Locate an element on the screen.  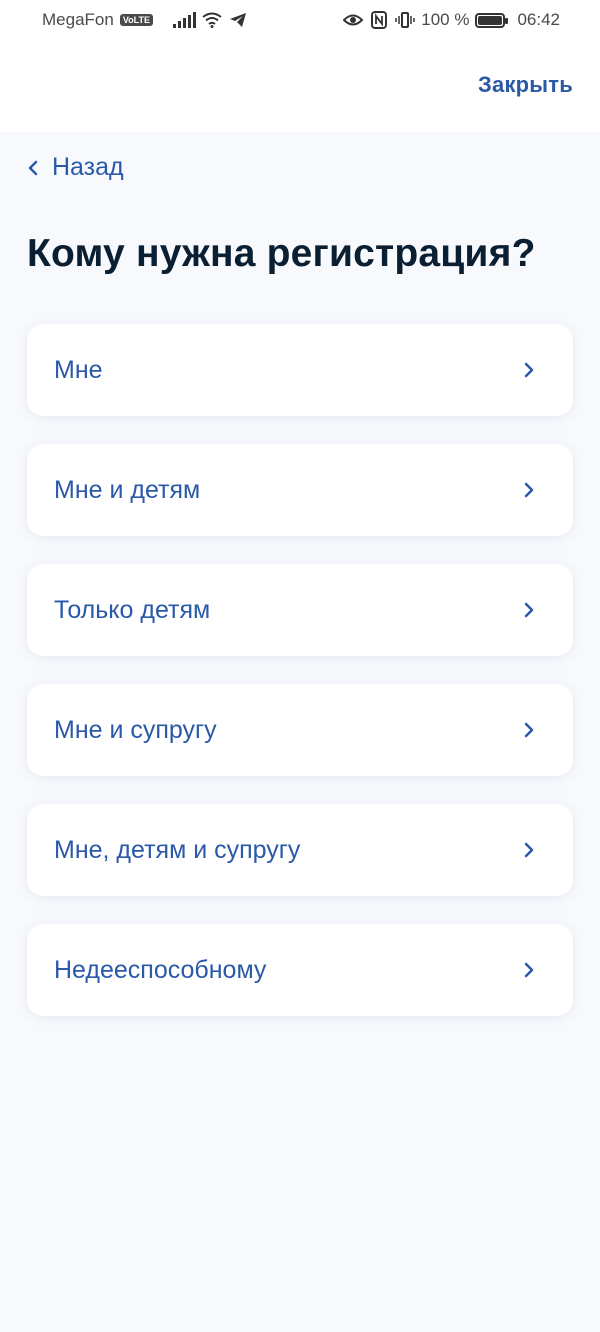
option-me-and-children: Мне и детям is located at coordinates (300, 490).